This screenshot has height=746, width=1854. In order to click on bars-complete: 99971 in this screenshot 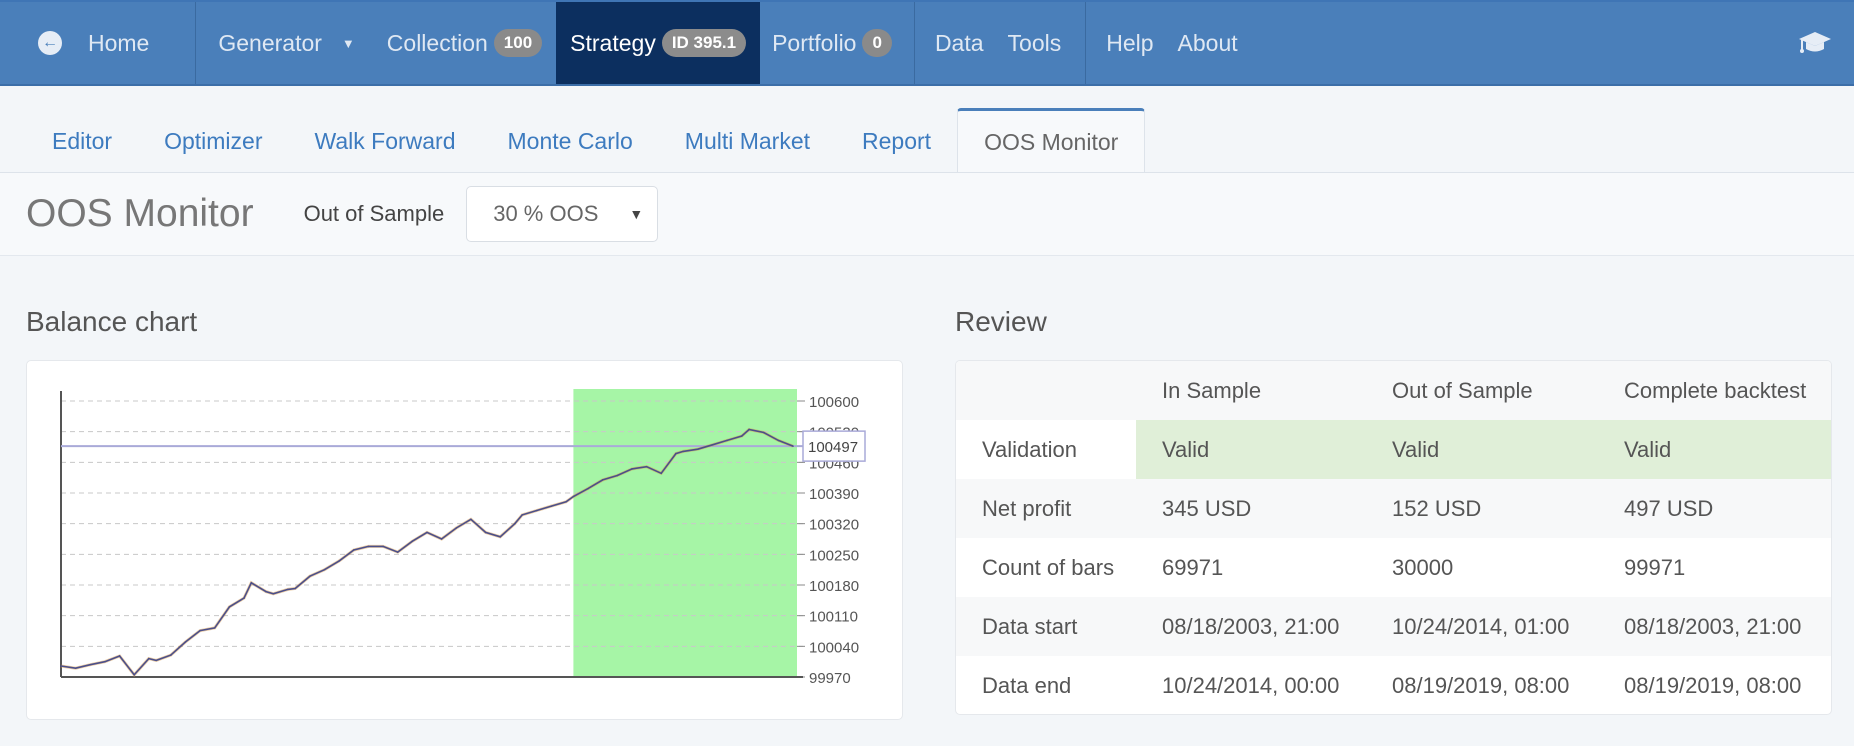, I will do `click(1655, 567)`.